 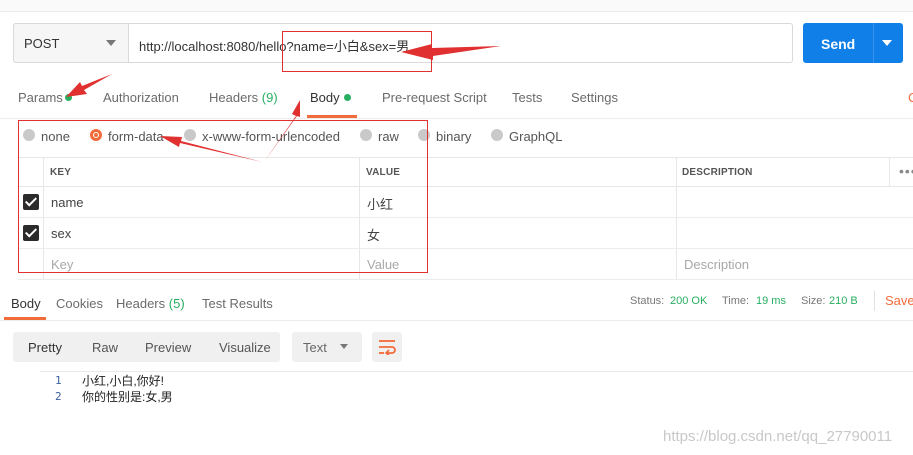 What do you see at coordinates (211, 149) in the screenshot?
I see `arrow-to-form-data` at bounding box center [211, 149].